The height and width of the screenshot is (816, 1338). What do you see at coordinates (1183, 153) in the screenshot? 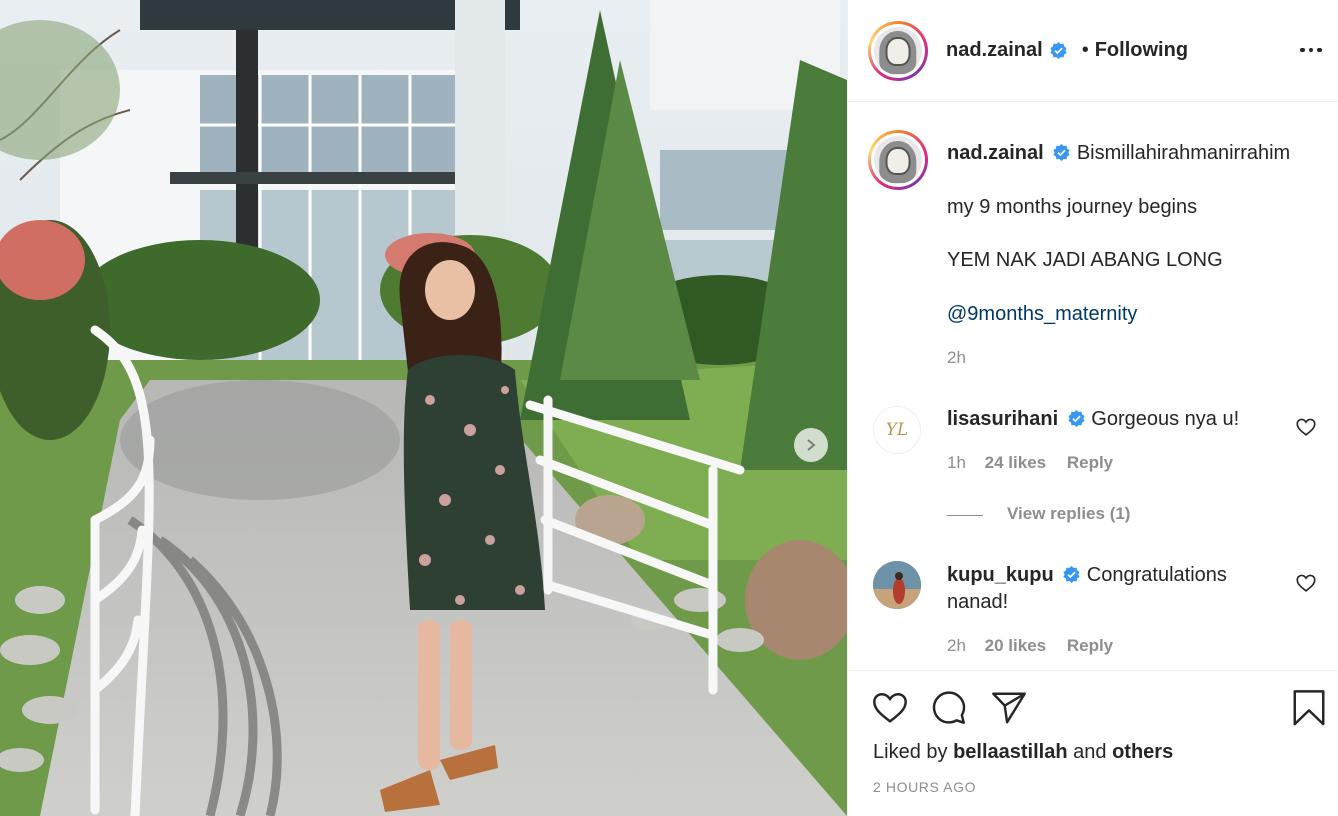
I see `caption-text-line1: Bismillahirahmanirrahim` at bounding box center [1183, 153].